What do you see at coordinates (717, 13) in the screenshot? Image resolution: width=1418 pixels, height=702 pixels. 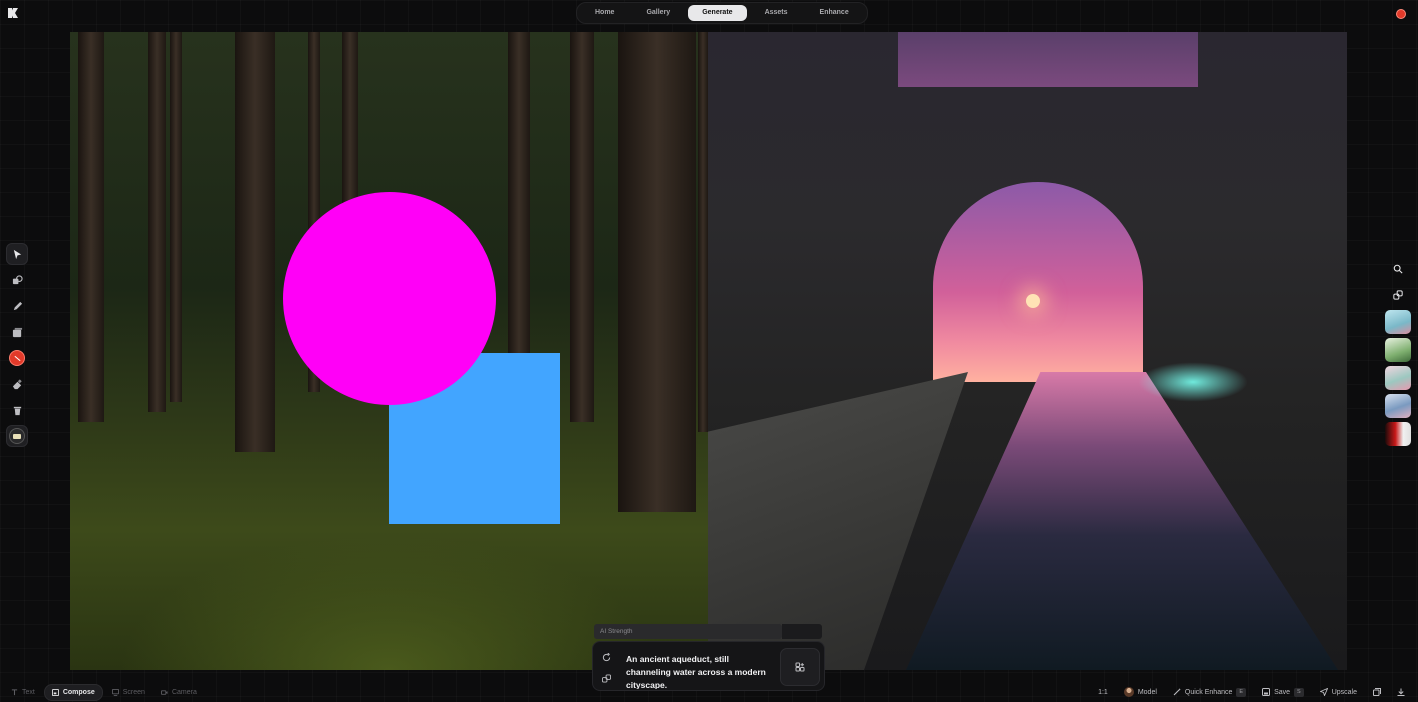 I see `nav-generate: Generate` at bounding box center [717, 13].